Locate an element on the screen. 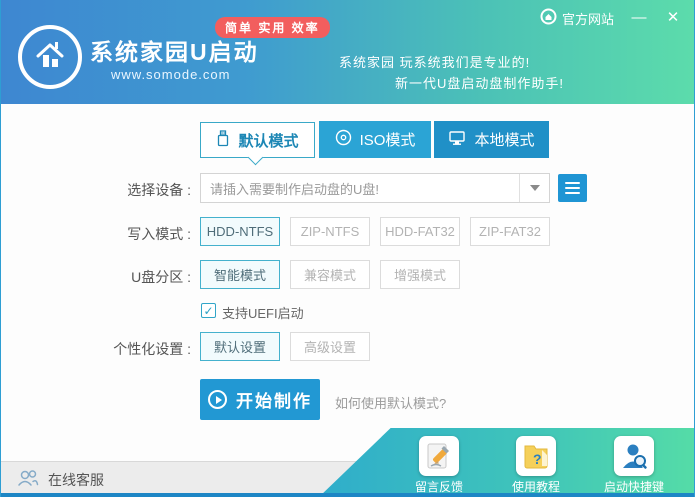 This screenshot has width=695, height=497. uefi-checkbox-label: 支持UEFI启动 is located at coordinates (263, 312).